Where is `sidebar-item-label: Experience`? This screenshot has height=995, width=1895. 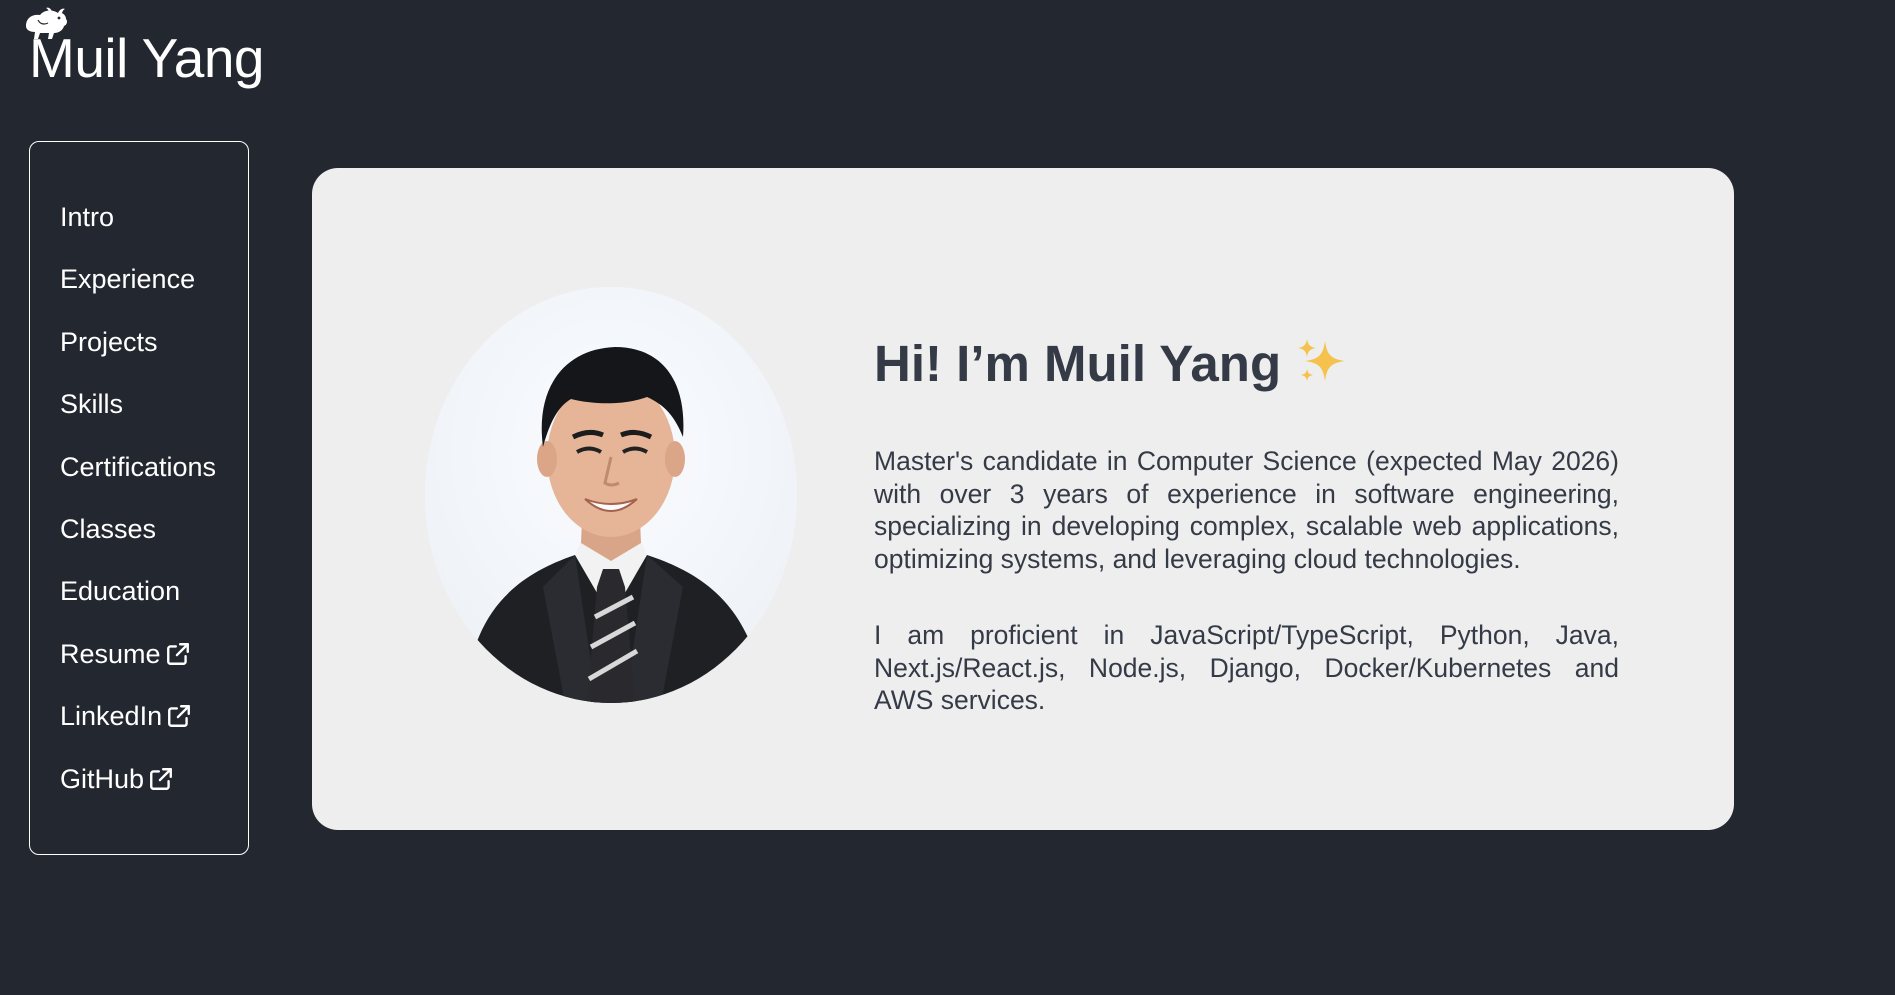
sidebar-item-label: Experience is located at coordinates (128, 279).